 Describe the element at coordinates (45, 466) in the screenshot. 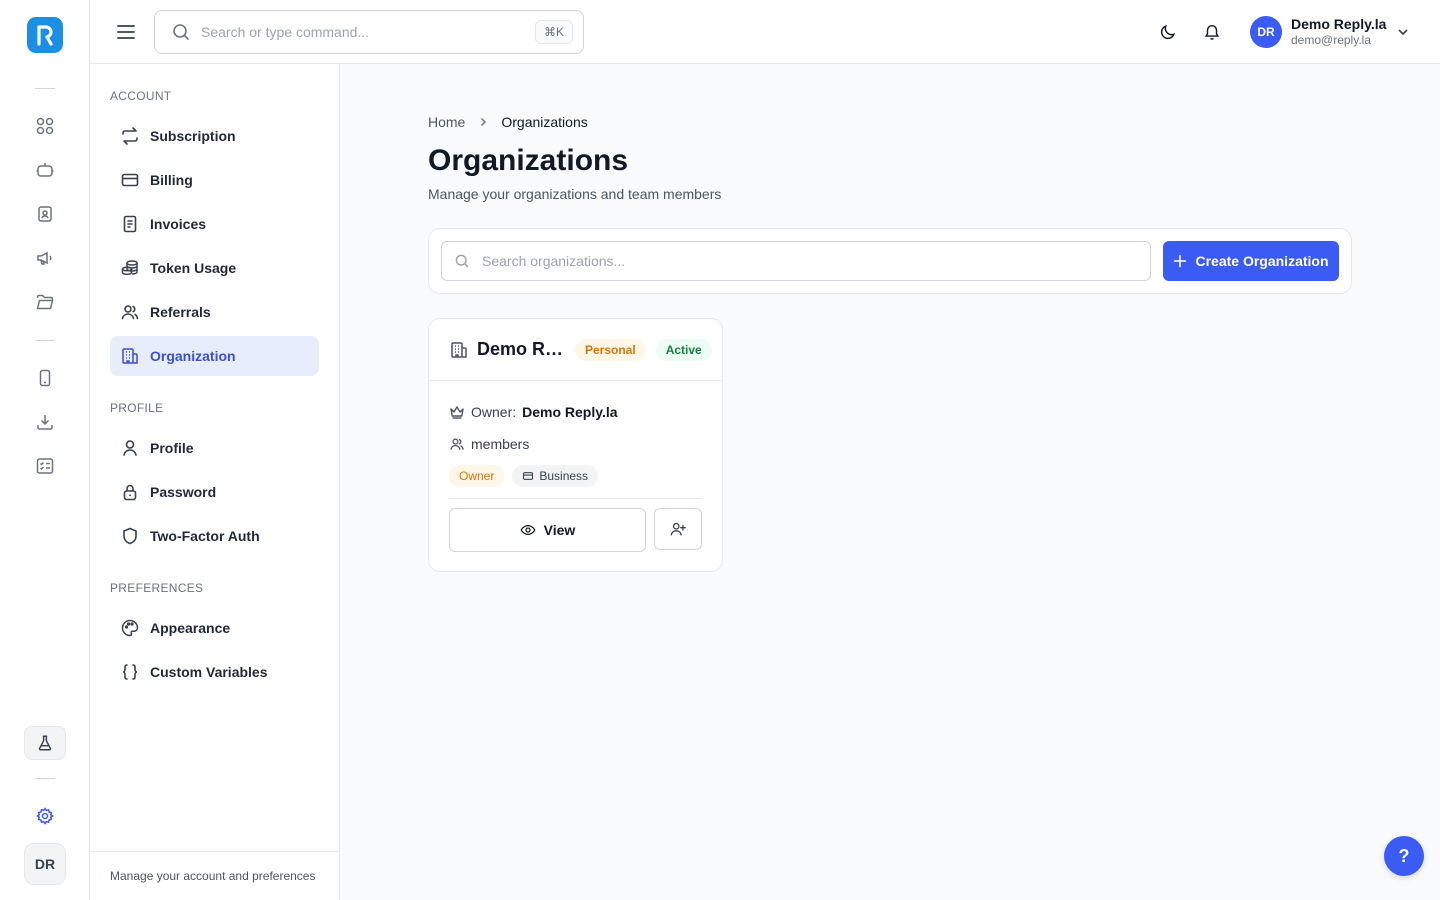

I see `checklist-icon` at that location.